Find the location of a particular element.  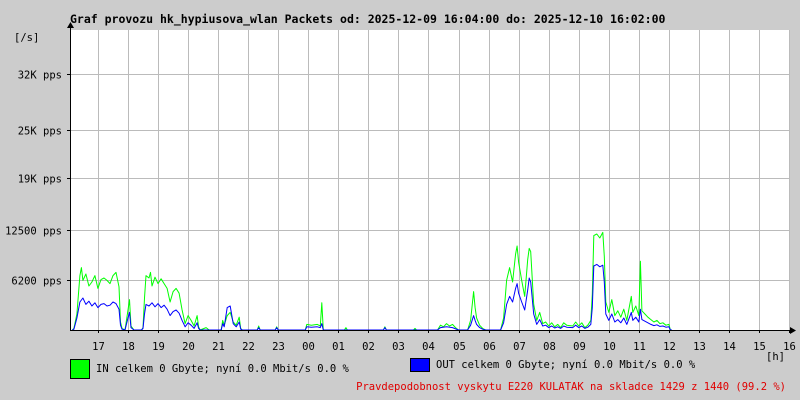

x-tick-label: 23 is located at coordinates (278, 347).